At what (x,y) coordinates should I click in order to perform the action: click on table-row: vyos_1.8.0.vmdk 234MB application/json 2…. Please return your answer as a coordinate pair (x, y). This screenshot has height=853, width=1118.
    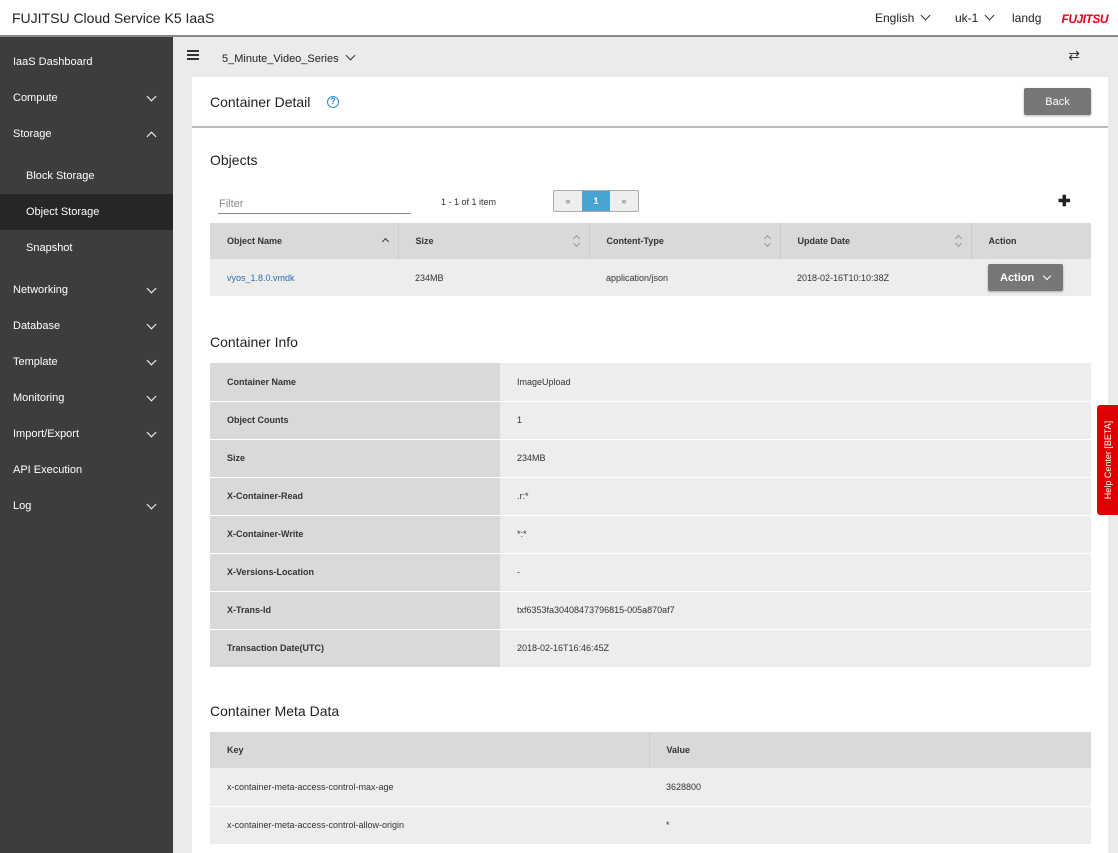
    Looking at the image, I should click on (650, 277).